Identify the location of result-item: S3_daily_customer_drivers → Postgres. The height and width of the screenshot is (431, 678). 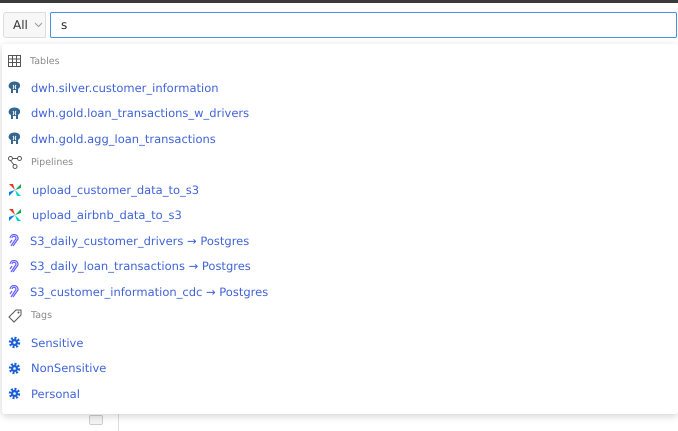
(340, 241).